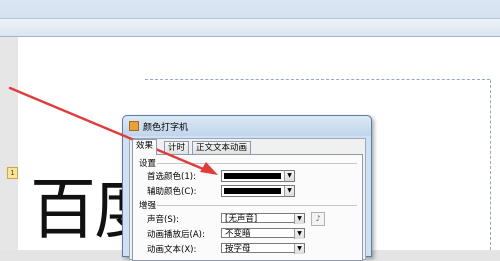 This screenshot has height=261, width=500. Describe the element at coordinates (263, 233) in the screenshot. I see `after-animation-select: 不变暗 ▼` at that location.